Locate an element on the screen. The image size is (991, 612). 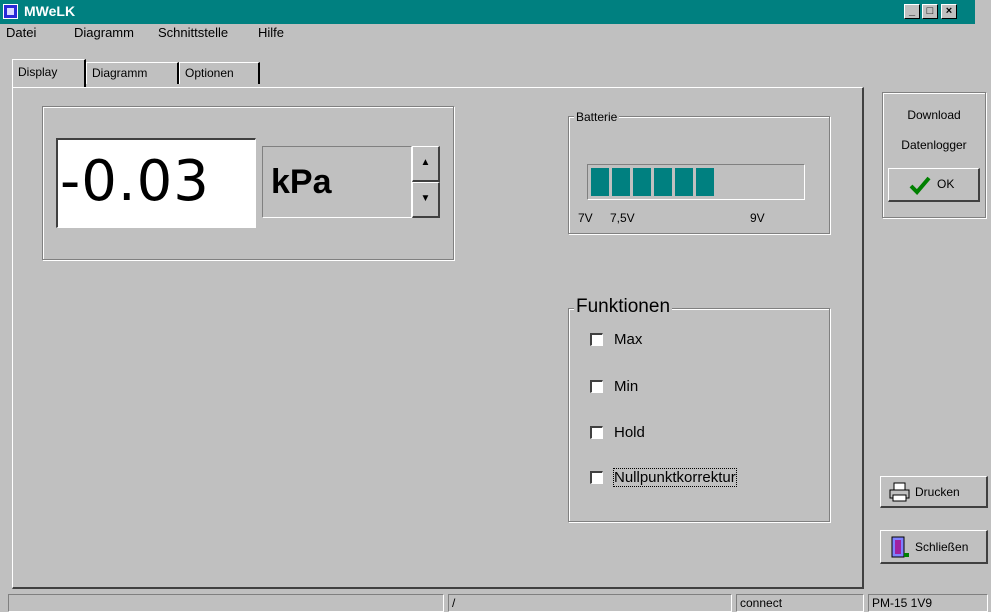
print-button: Drucken is located at coordinates (934, 492).